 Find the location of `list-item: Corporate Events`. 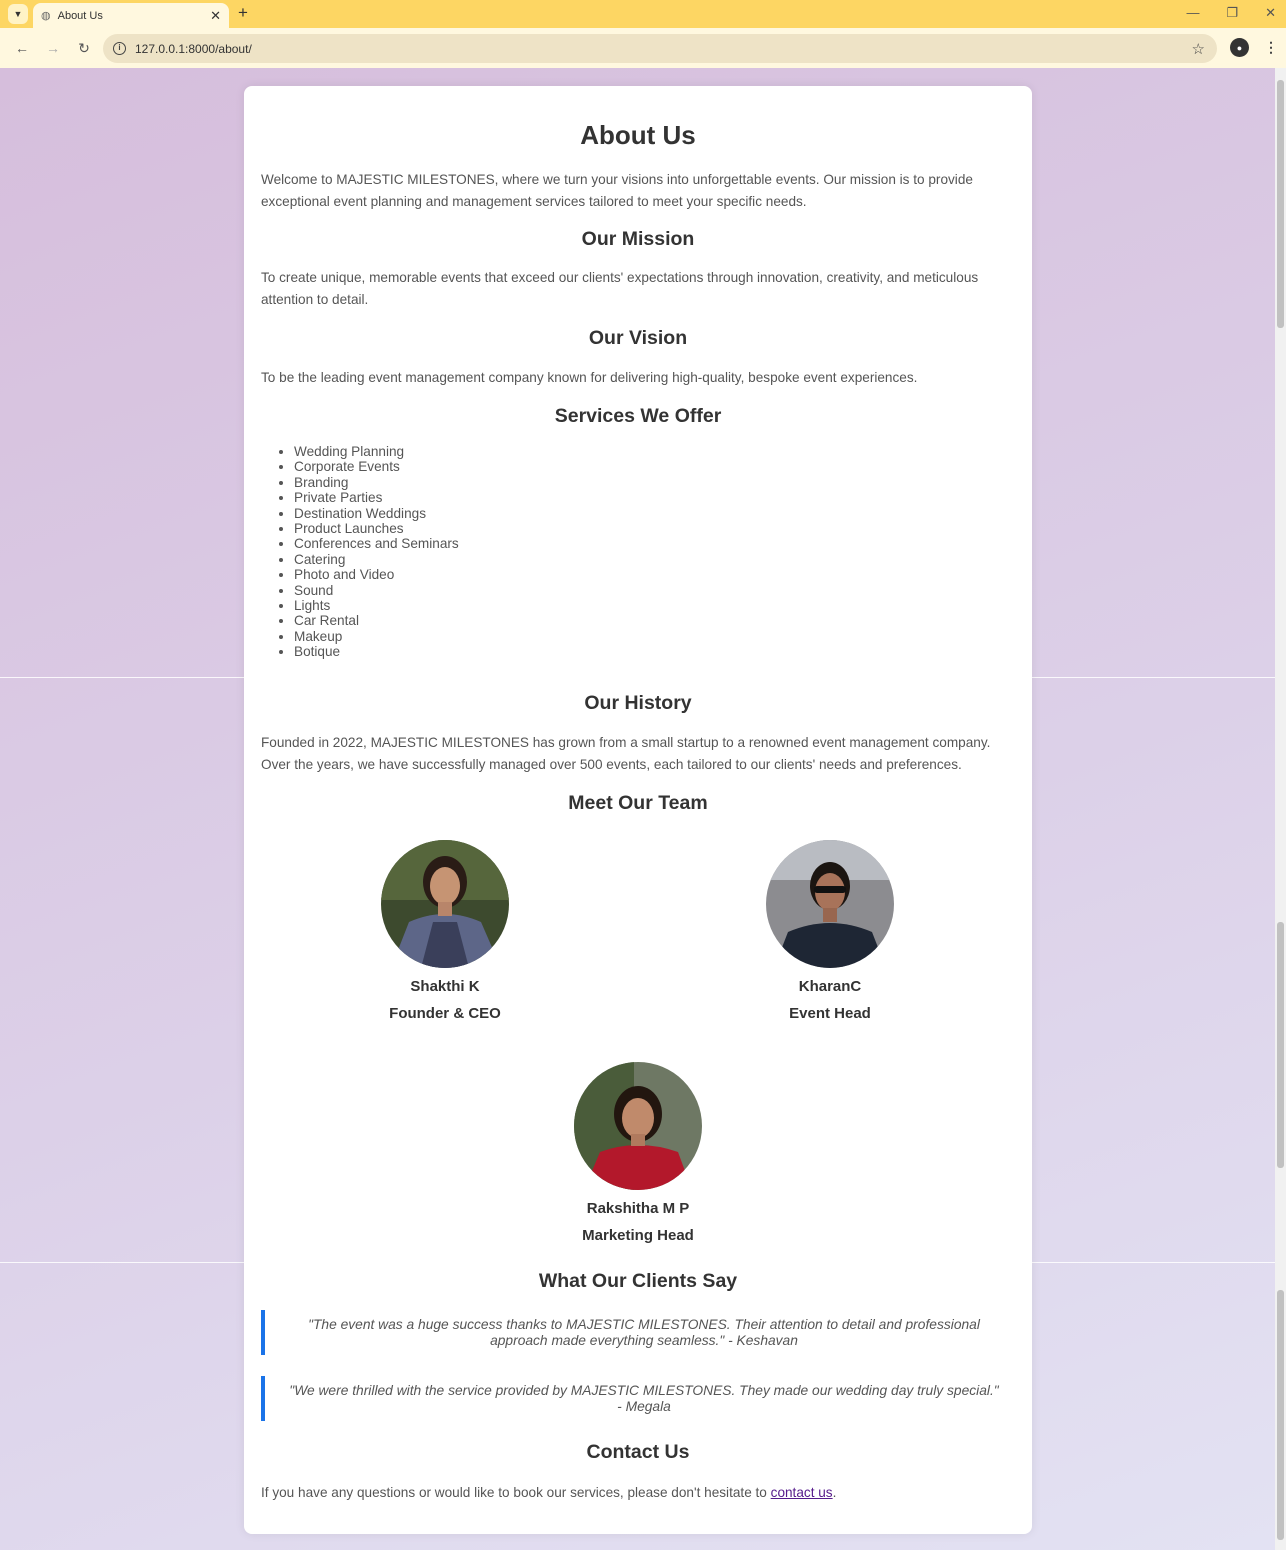

list-item: Corporate Events is located at coordinates (376, 466).